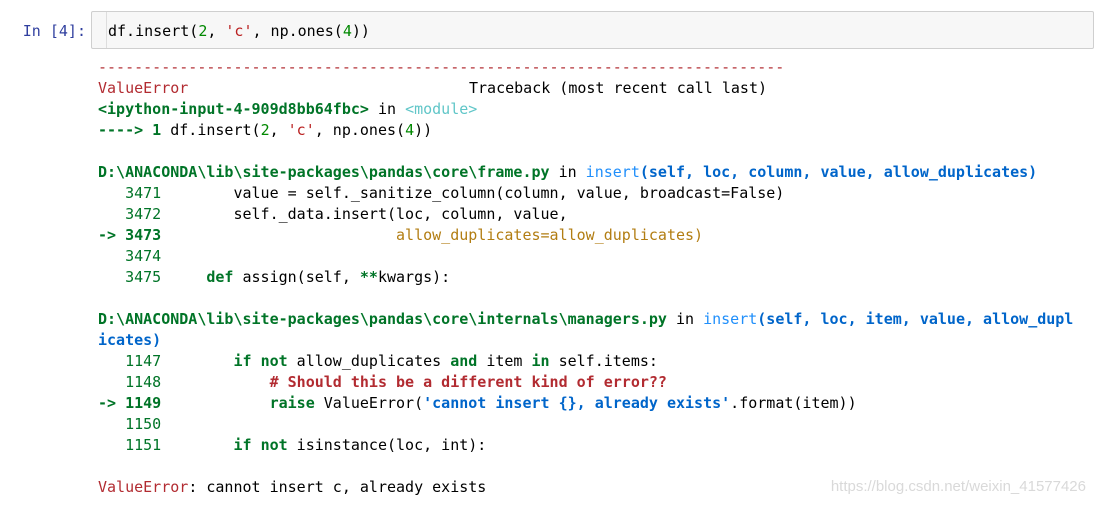 This screenshot has height=505, width=1096. I want to click on line-code: assign(self,, so click(296, 277).